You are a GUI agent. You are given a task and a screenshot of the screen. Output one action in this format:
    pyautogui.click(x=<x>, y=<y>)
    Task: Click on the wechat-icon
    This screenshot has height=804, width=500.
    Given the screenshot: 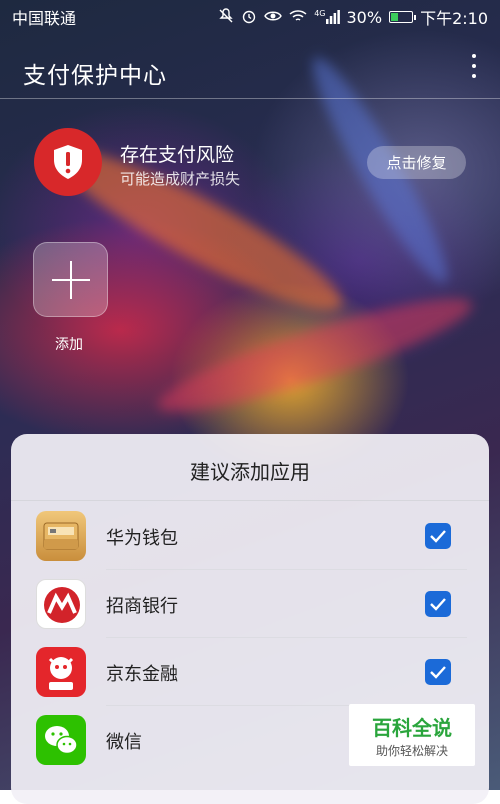 What is the action you would take?
    pyautogui.click(x=61, y=740)
    